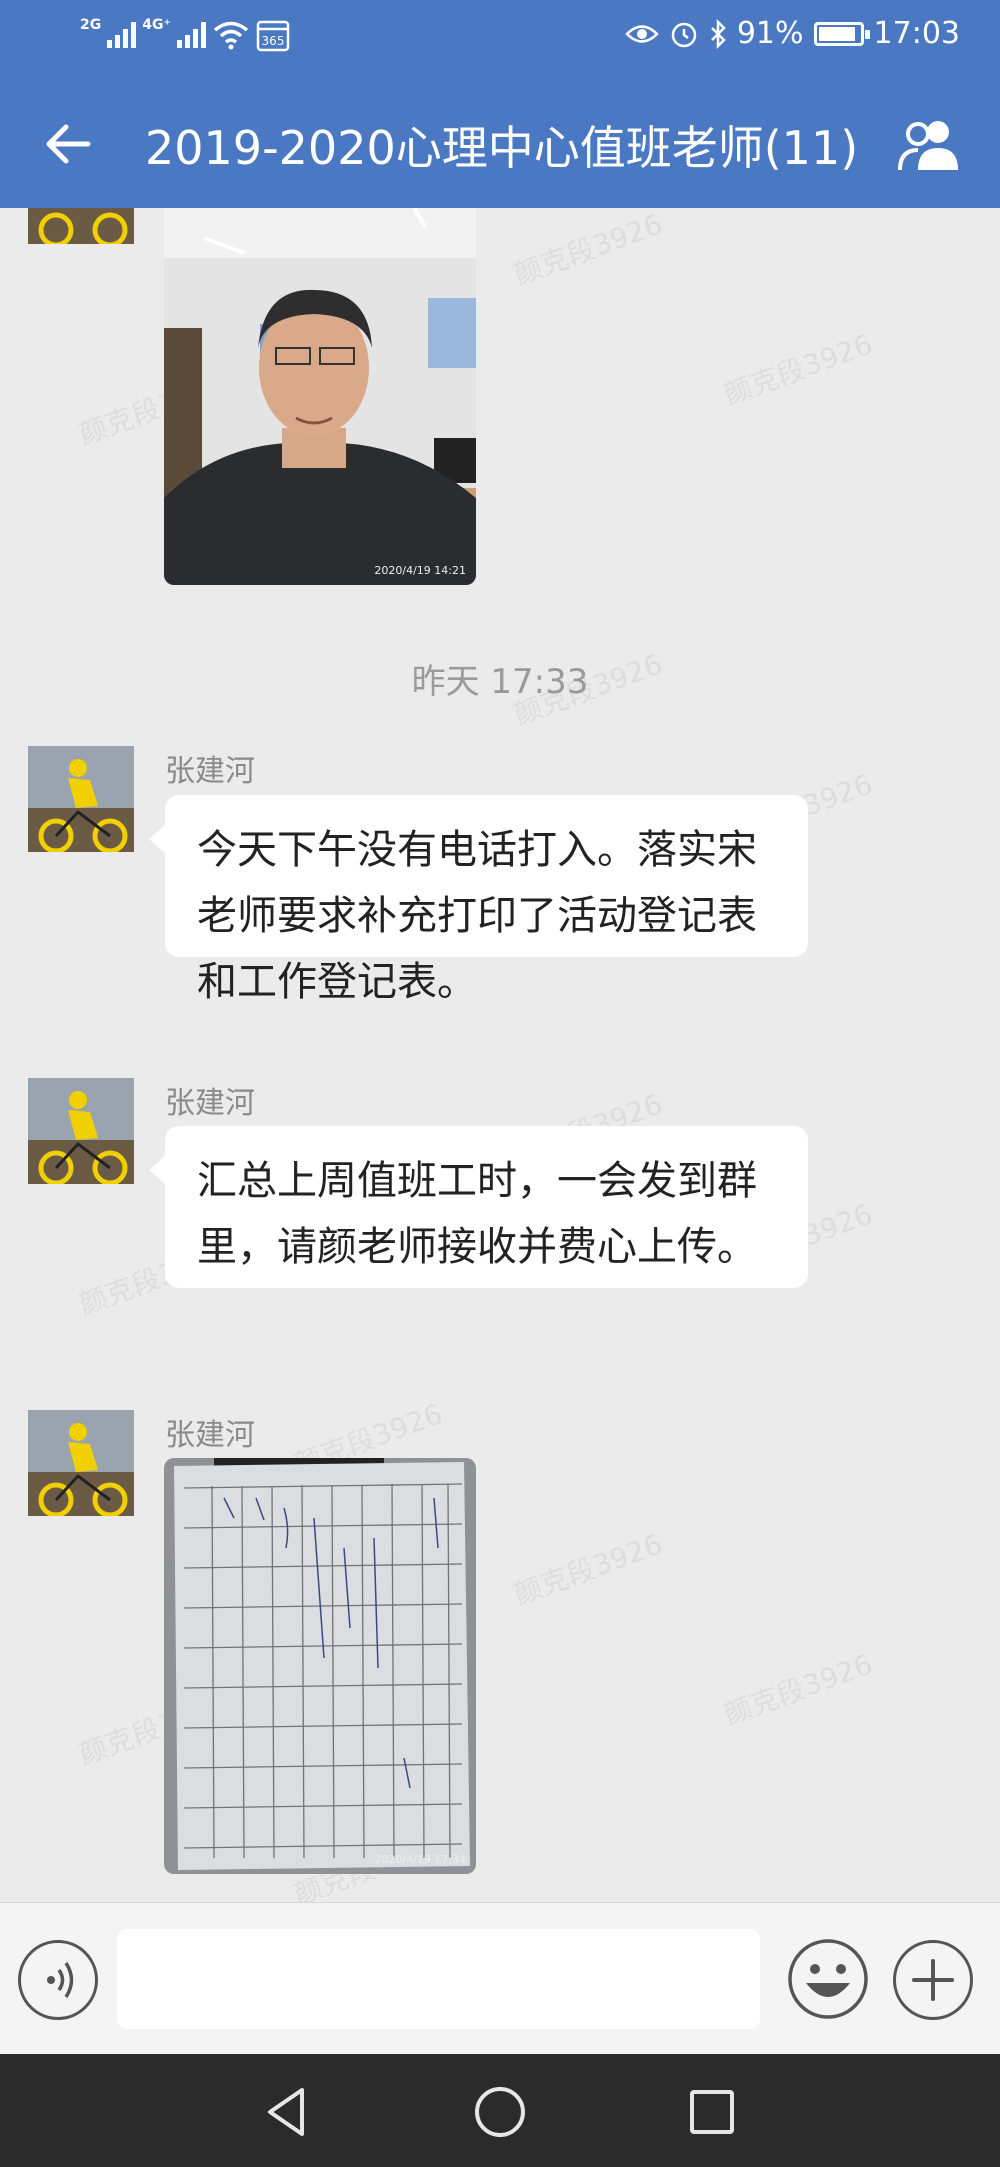  Describe the element at coordinates (684, 34) in the screenshot. I see `alarm-icon` at that location.